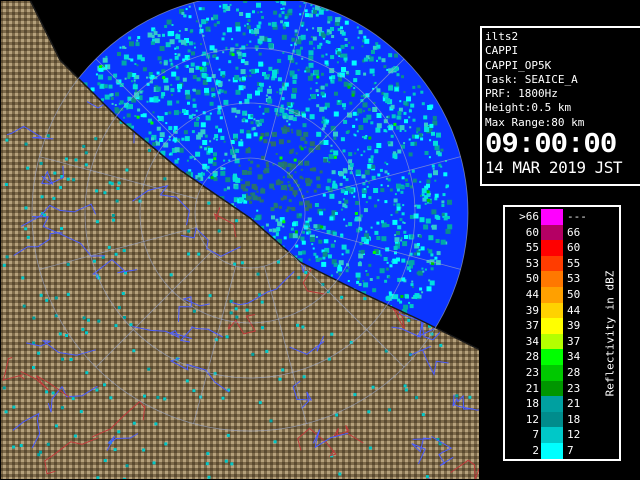 Image resolution: width=640 pixels, height=480 pixels. Describe the element at coordinates (574, 263) in the screenshot. I see `legend-high-value: 55` at that location.